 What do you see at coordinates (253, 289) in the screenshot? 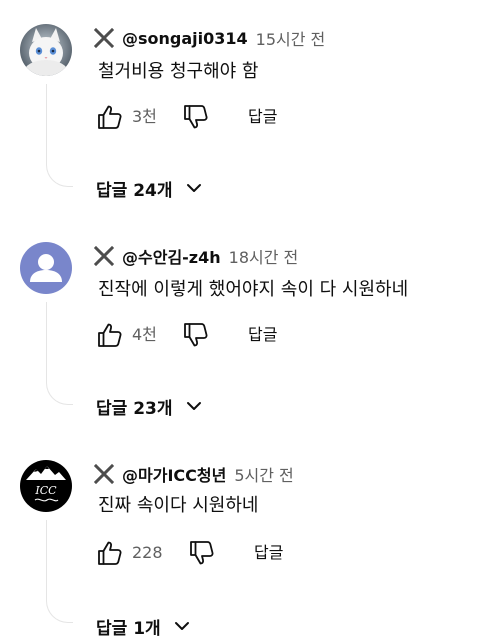
I see `comment-text: 진작에 이렇게 했어야지 속이 다 시원하네` at bounding box center [253, 289].